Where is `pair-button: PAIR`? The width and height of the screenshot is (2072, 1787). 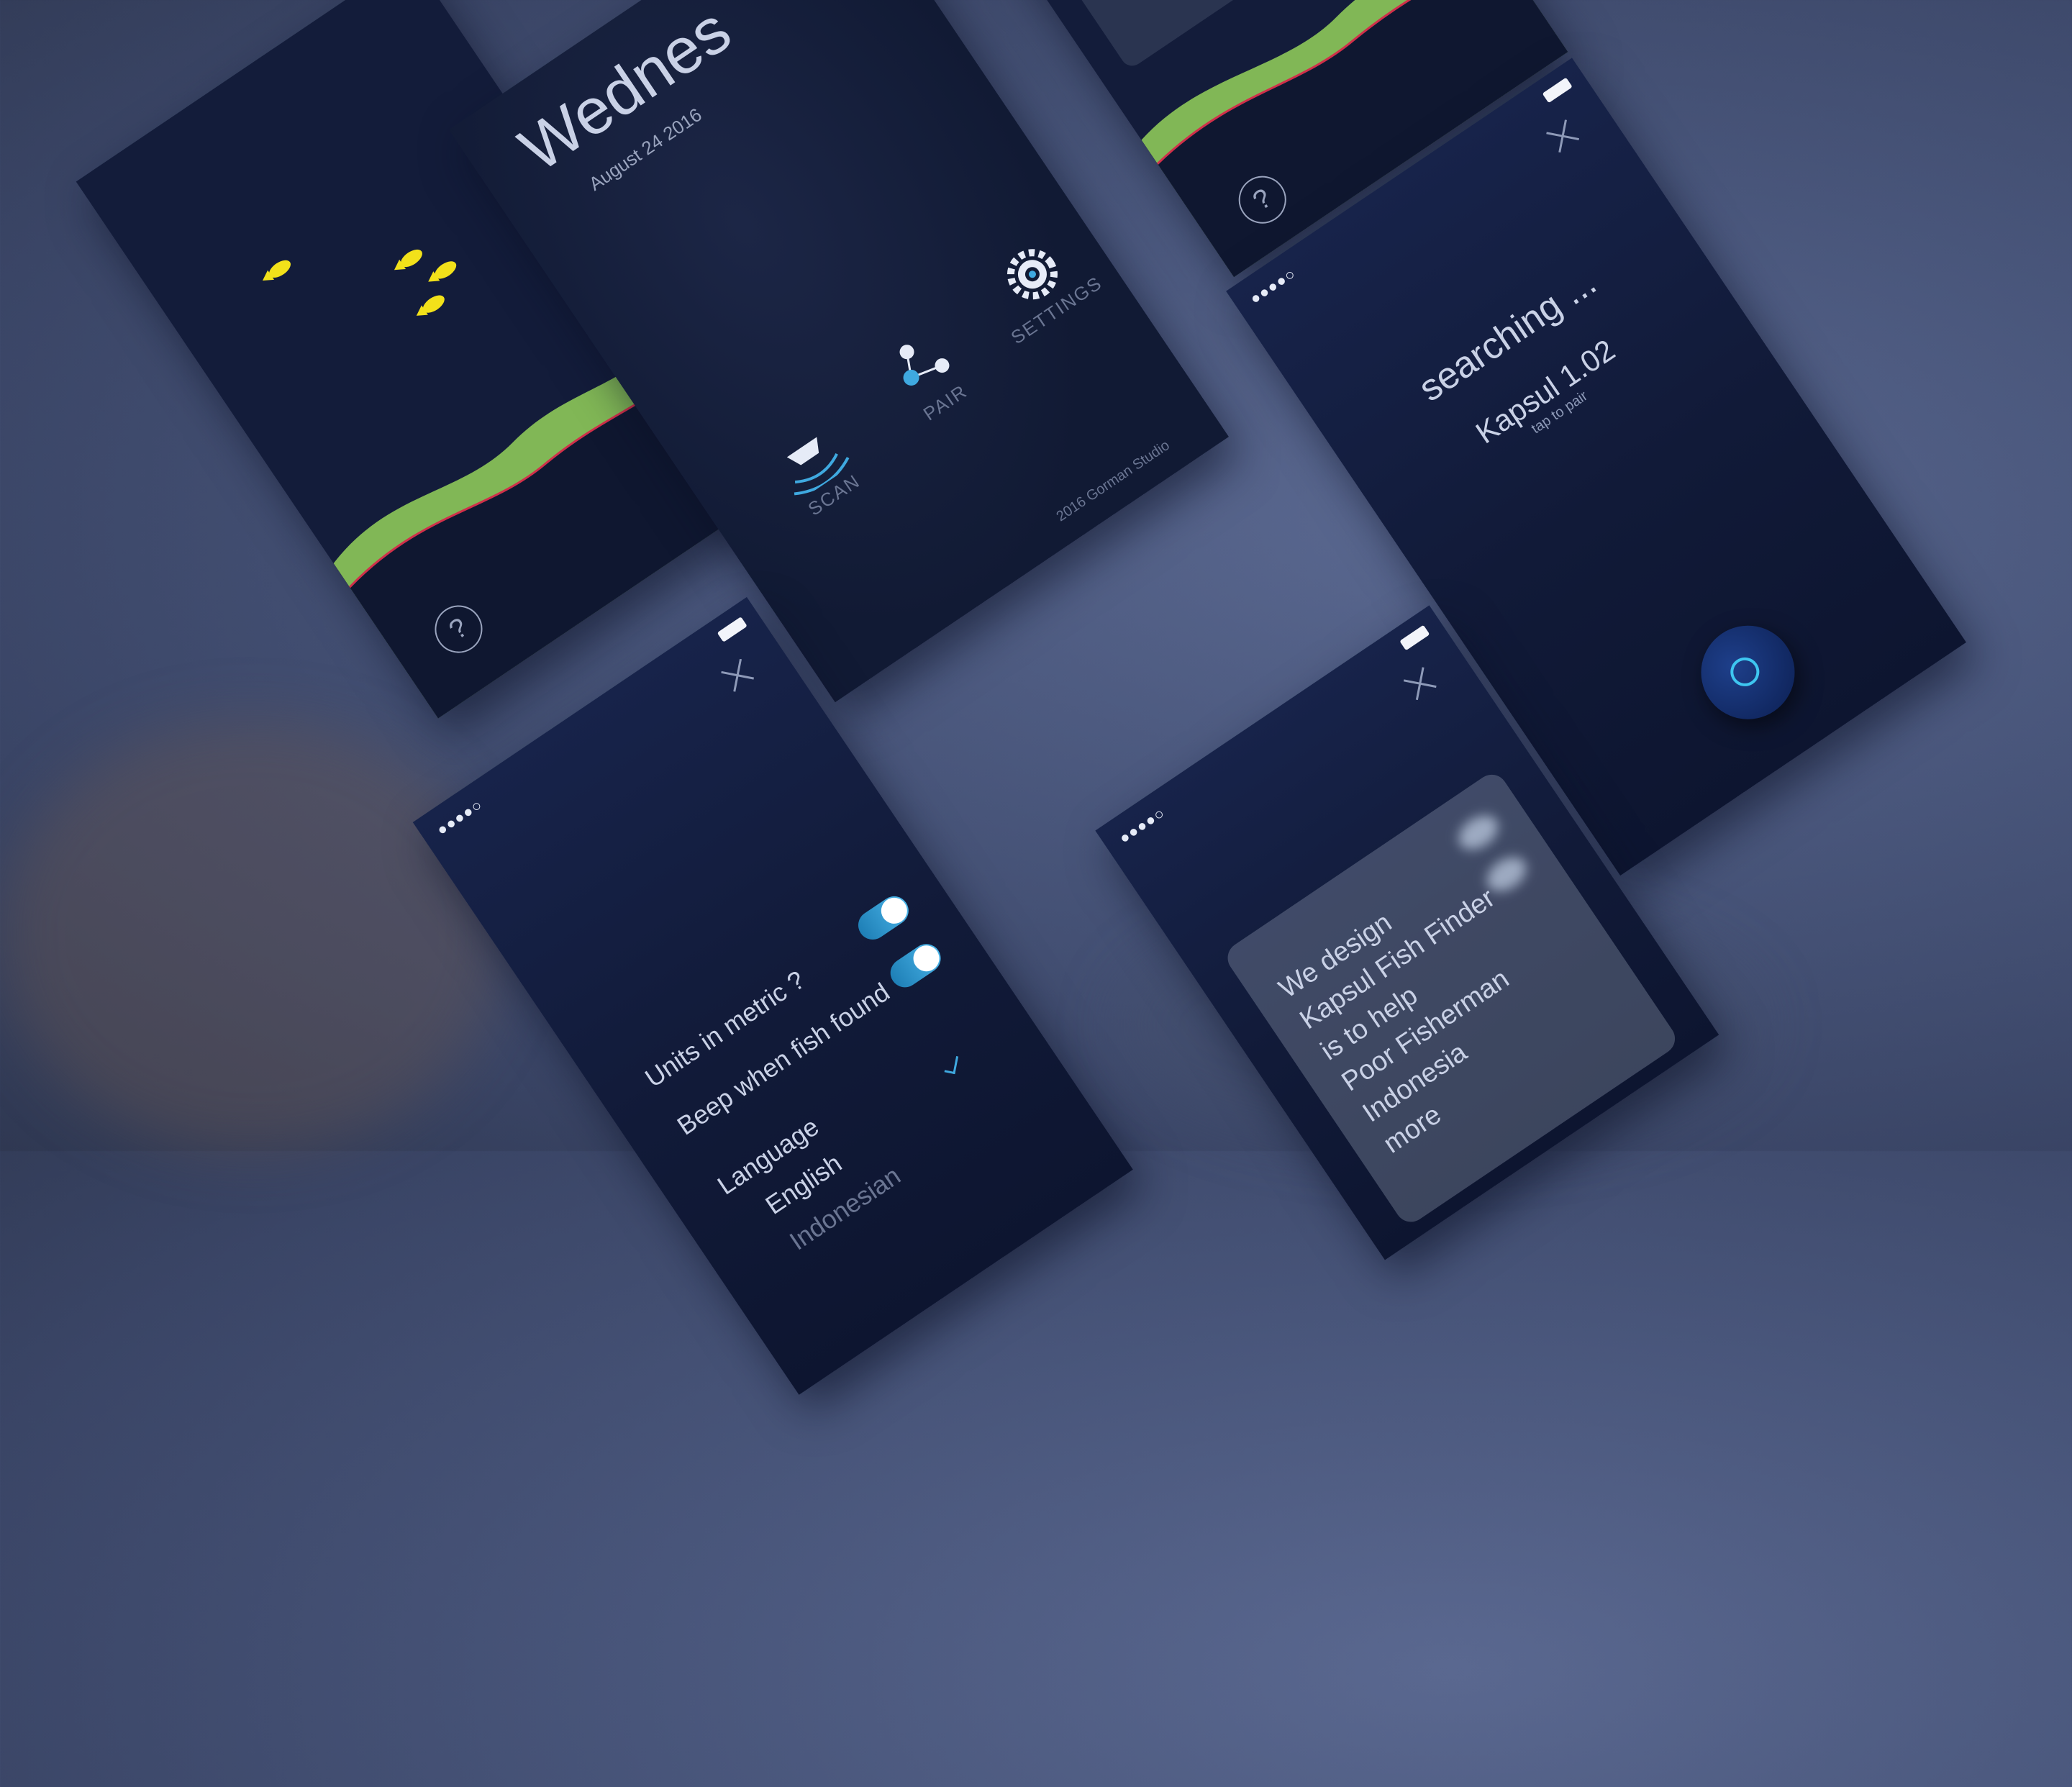
pair-button: PAIR is located at coordinates (929, 378).